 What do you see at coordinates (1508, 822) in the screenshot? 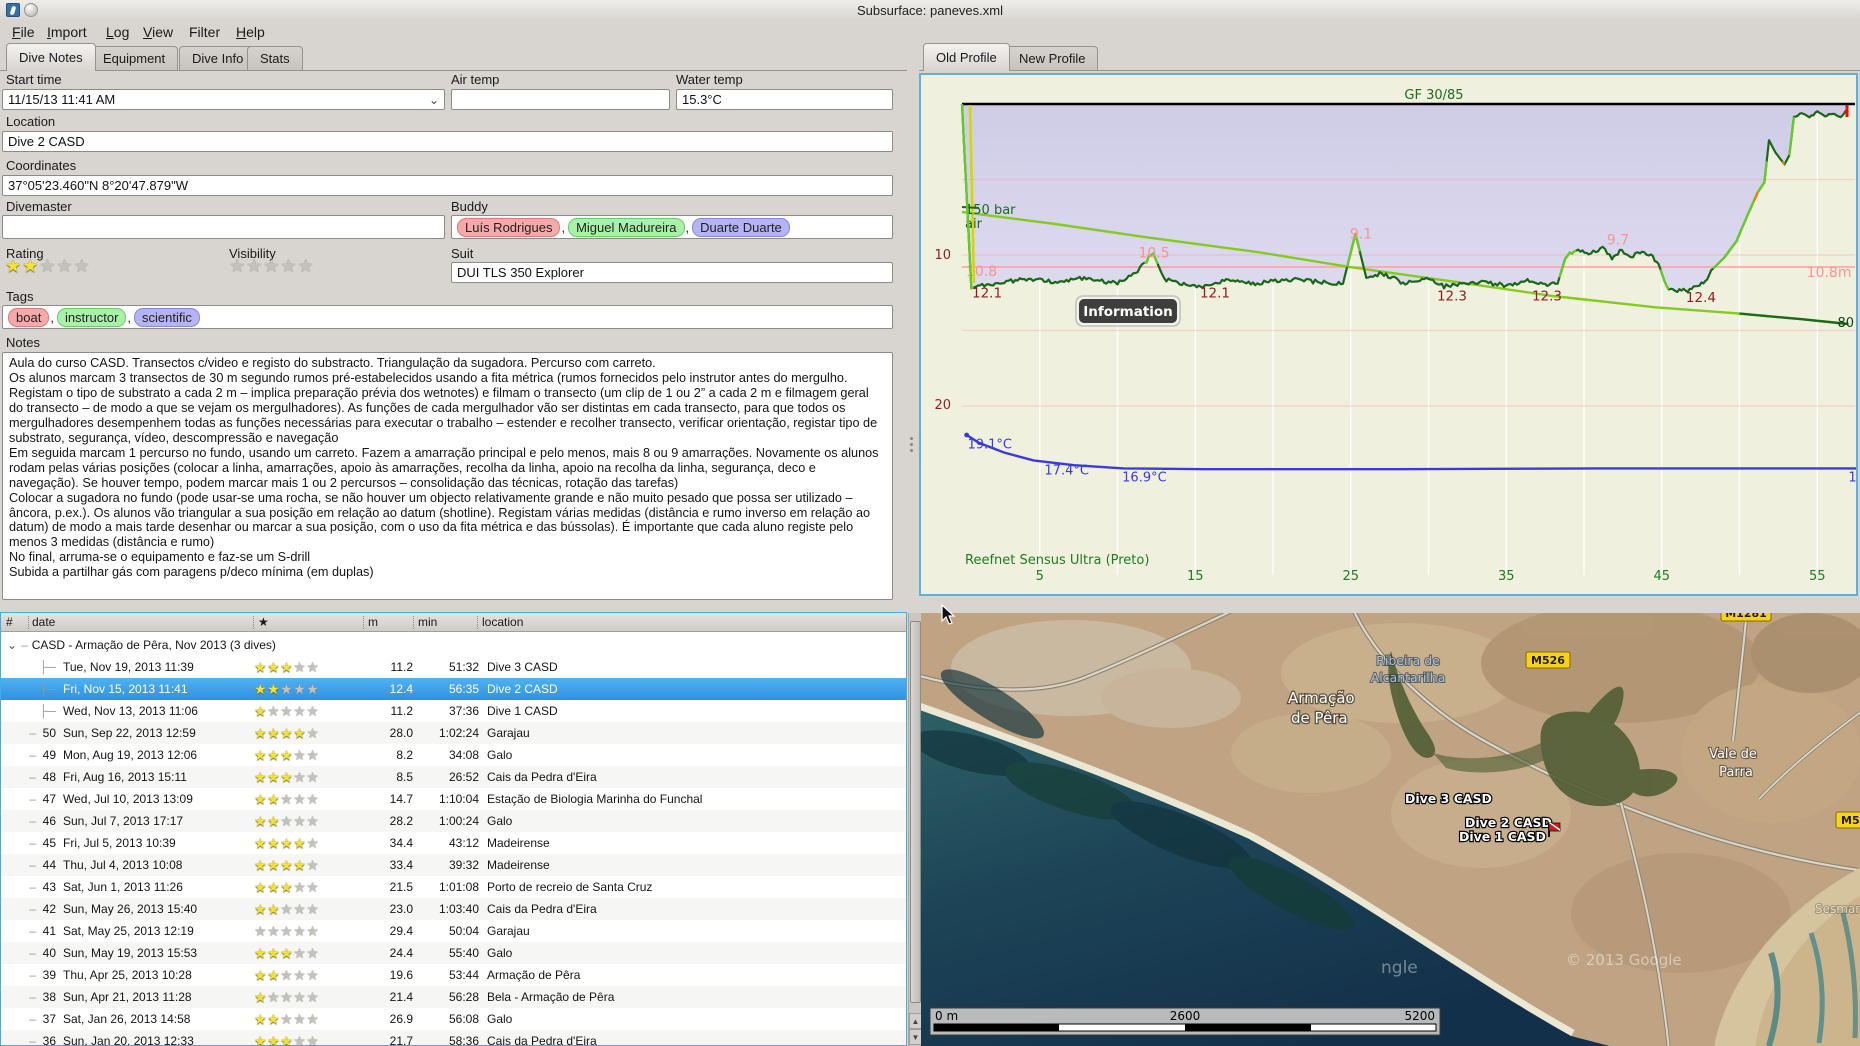
I see `dive2-site-label: Dive 2 CASD` at bounding box center [1508, 822].